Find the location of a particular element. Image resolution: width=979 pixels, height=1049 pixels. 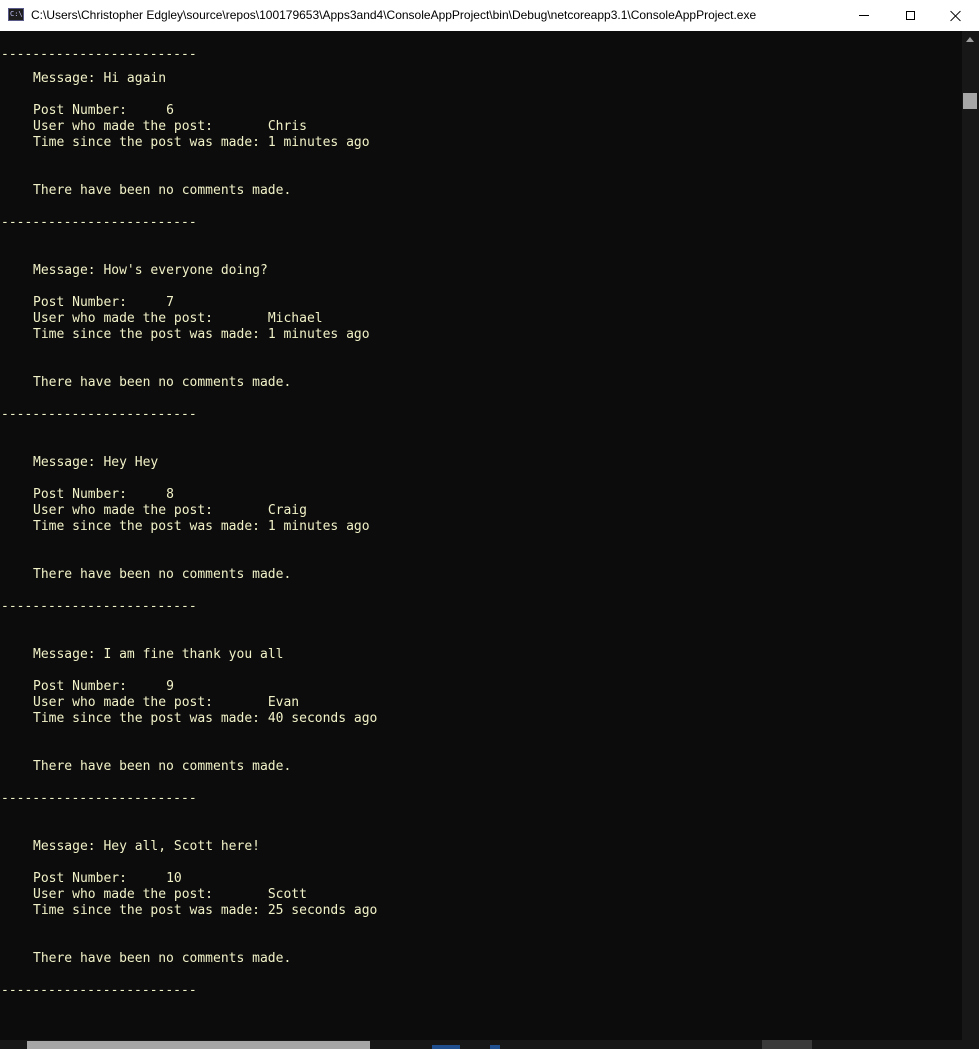

close-icon is located at coordinates (956, 16).